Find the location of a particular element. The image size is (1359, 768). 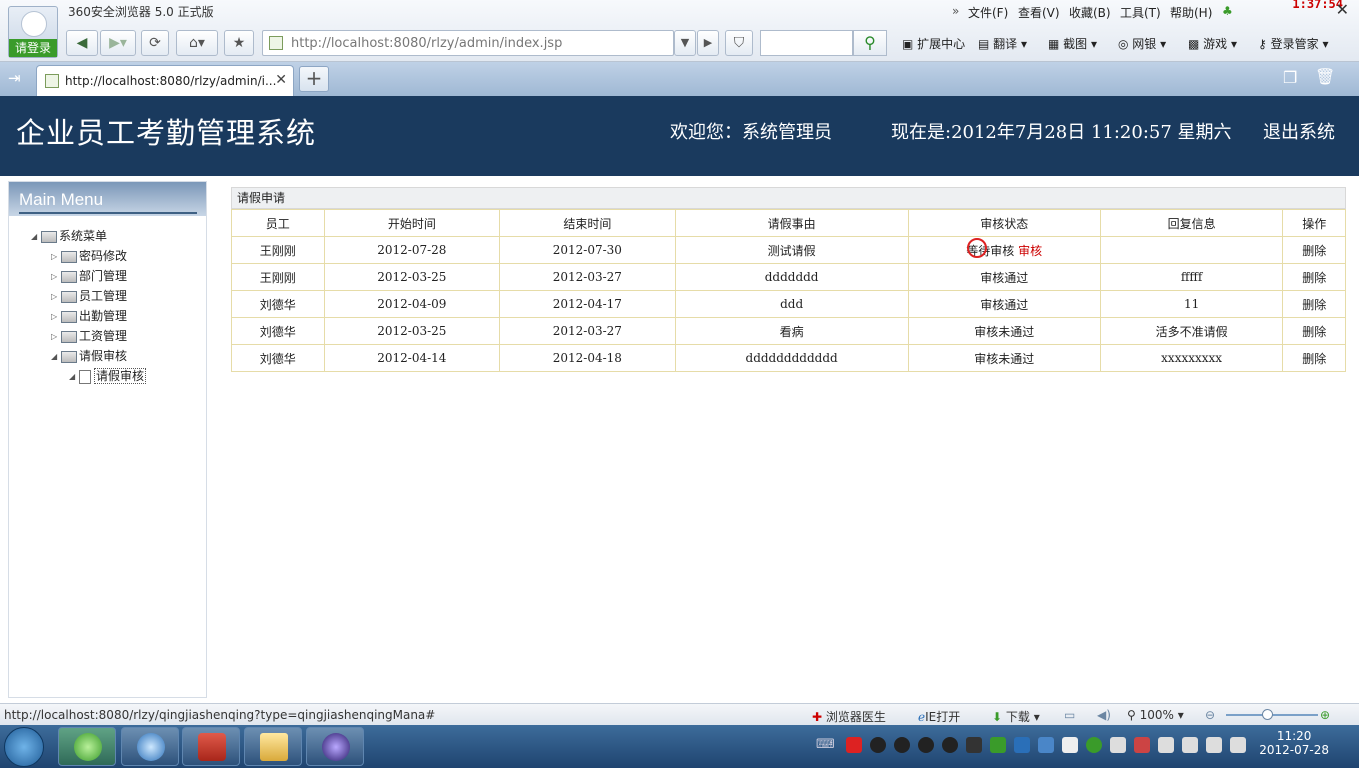

trash-icon: 🗑 is located at coordinates (1325, 76).